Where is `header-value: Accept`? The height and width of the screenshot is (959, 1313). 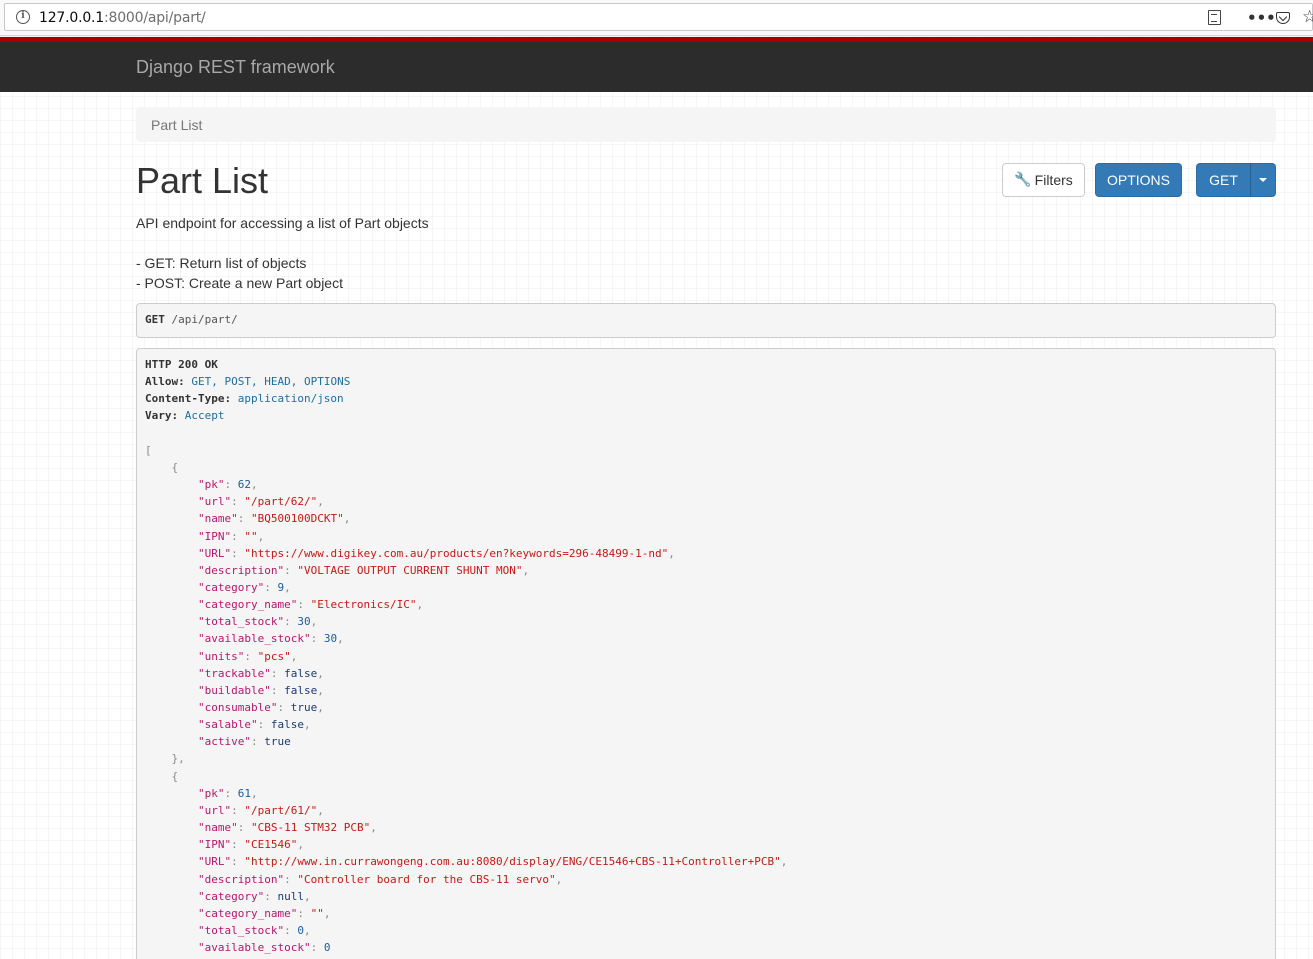
header-value: Accept is located at coordinates (204, 416).